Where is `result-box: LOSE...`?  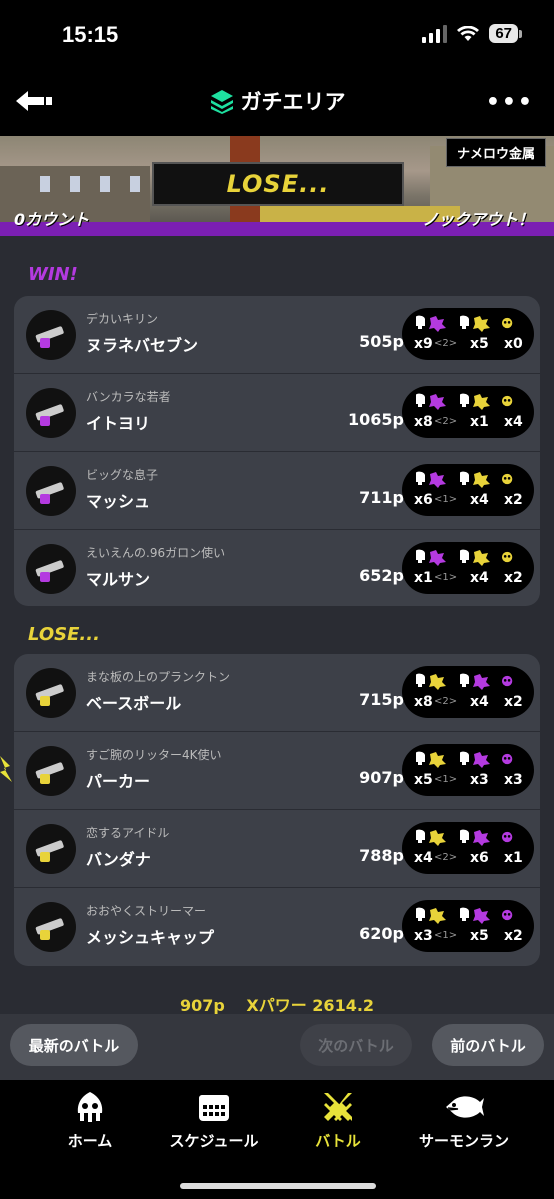
result-box: LOSE... is located at coordinates (278, 184).